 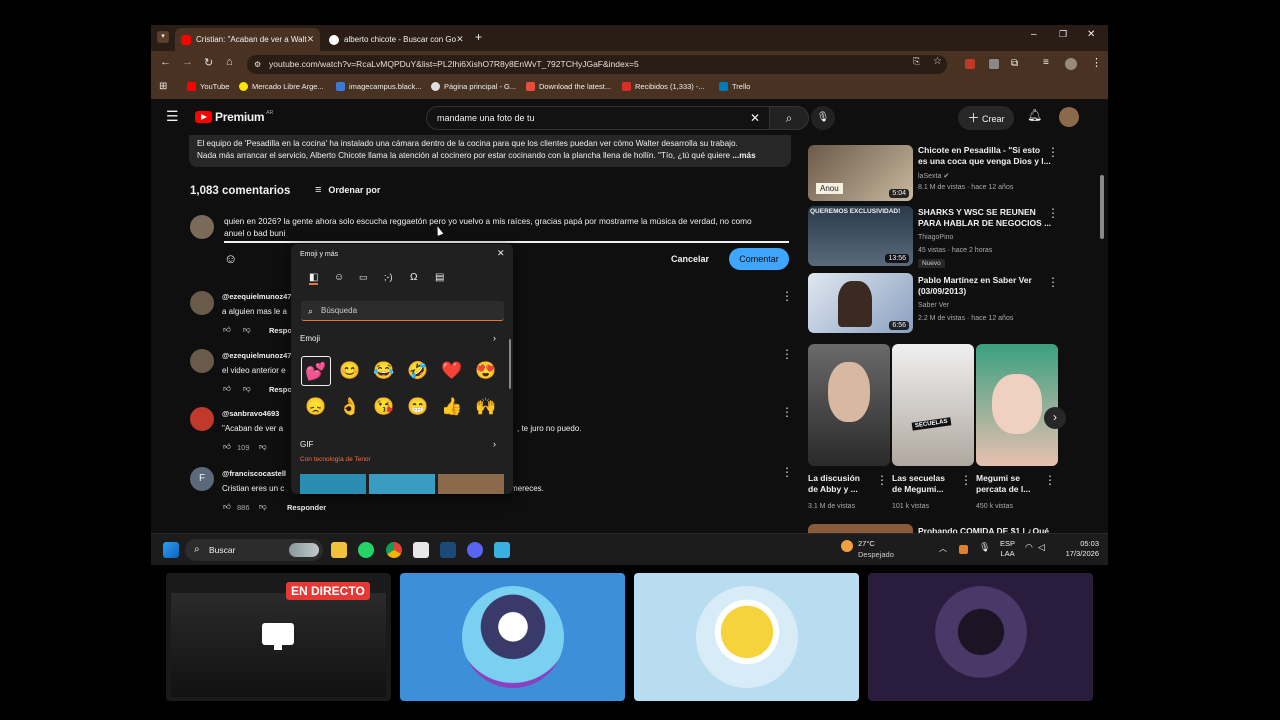 I want to click on emoji-item: 😁, so click(x=418, y=407).